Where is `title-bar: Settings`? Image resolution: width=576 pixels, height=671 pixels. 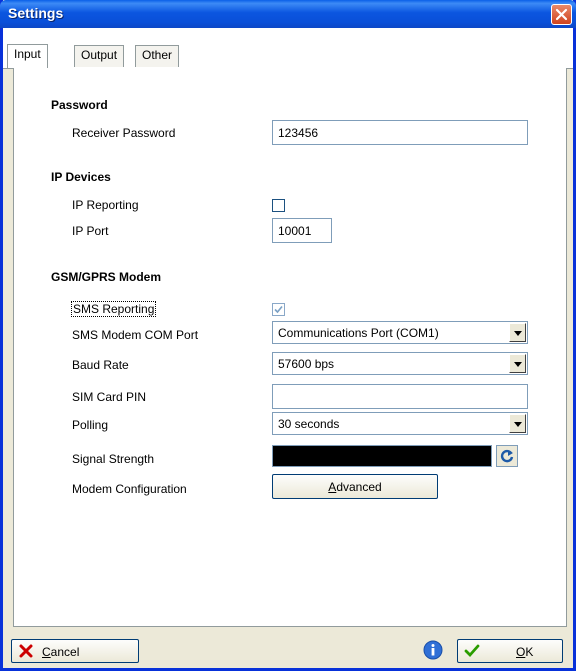 title-bar: Settings is located at coordinates (288, 14).